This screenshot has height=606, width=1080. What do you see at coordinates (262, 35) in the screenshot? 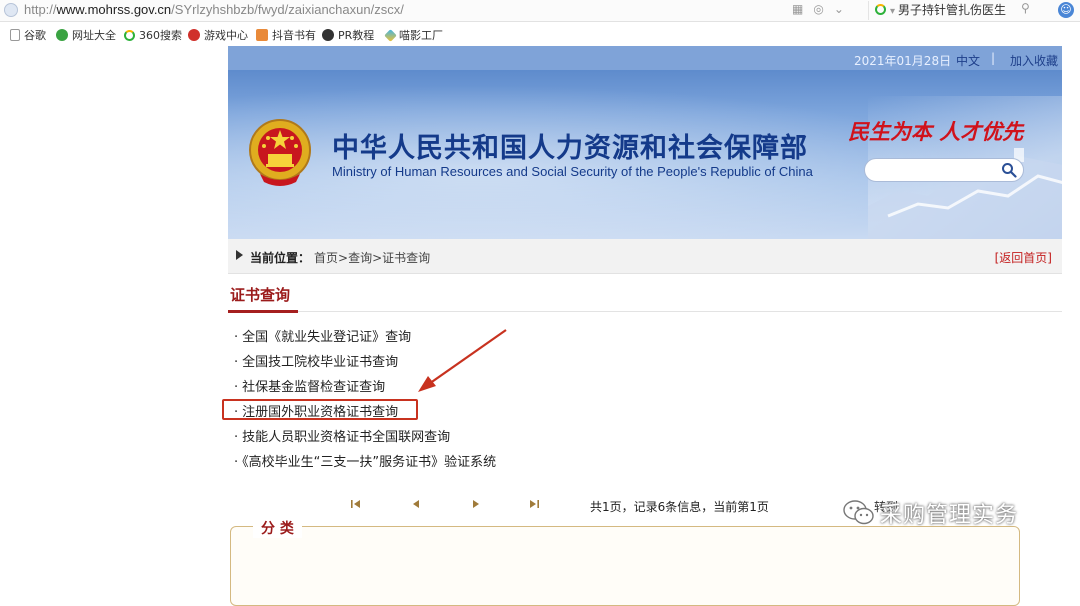
I see `book-icon` at bounding box center [262, 35].